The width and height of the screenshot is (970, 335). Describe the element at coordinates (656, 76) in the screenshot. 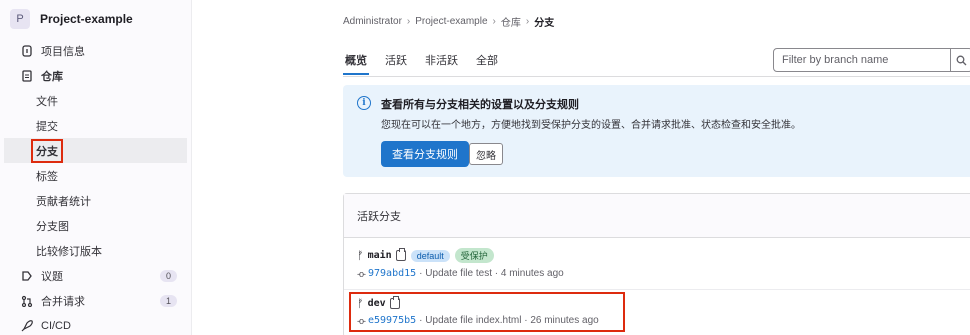

I see `tabs-divider` at that location.